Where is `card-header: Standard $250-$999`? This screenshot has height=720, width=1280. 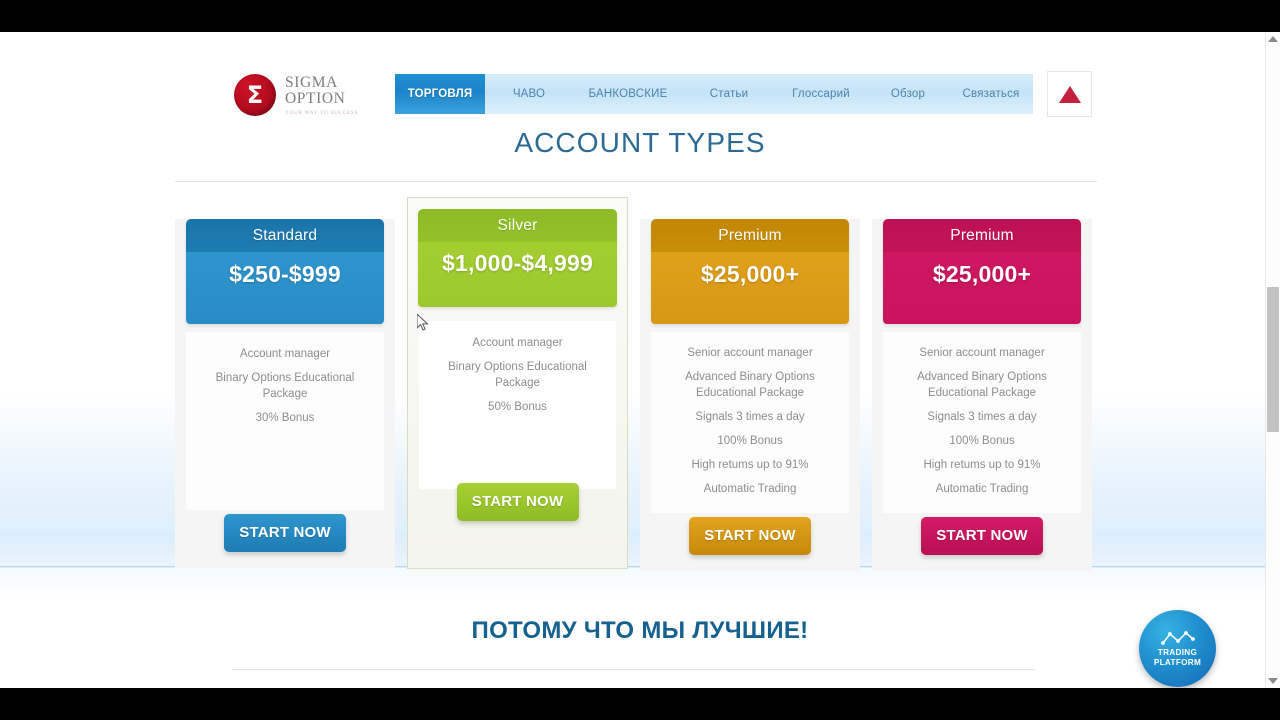 card-header: Standard $250-$999 is located at coordinates (285, 271).